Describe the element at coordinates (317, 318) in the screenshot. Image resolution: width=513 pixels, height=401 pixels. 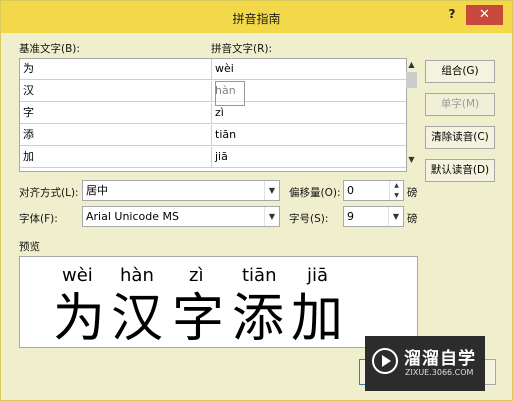
I see `preview-char: 加` at that location.